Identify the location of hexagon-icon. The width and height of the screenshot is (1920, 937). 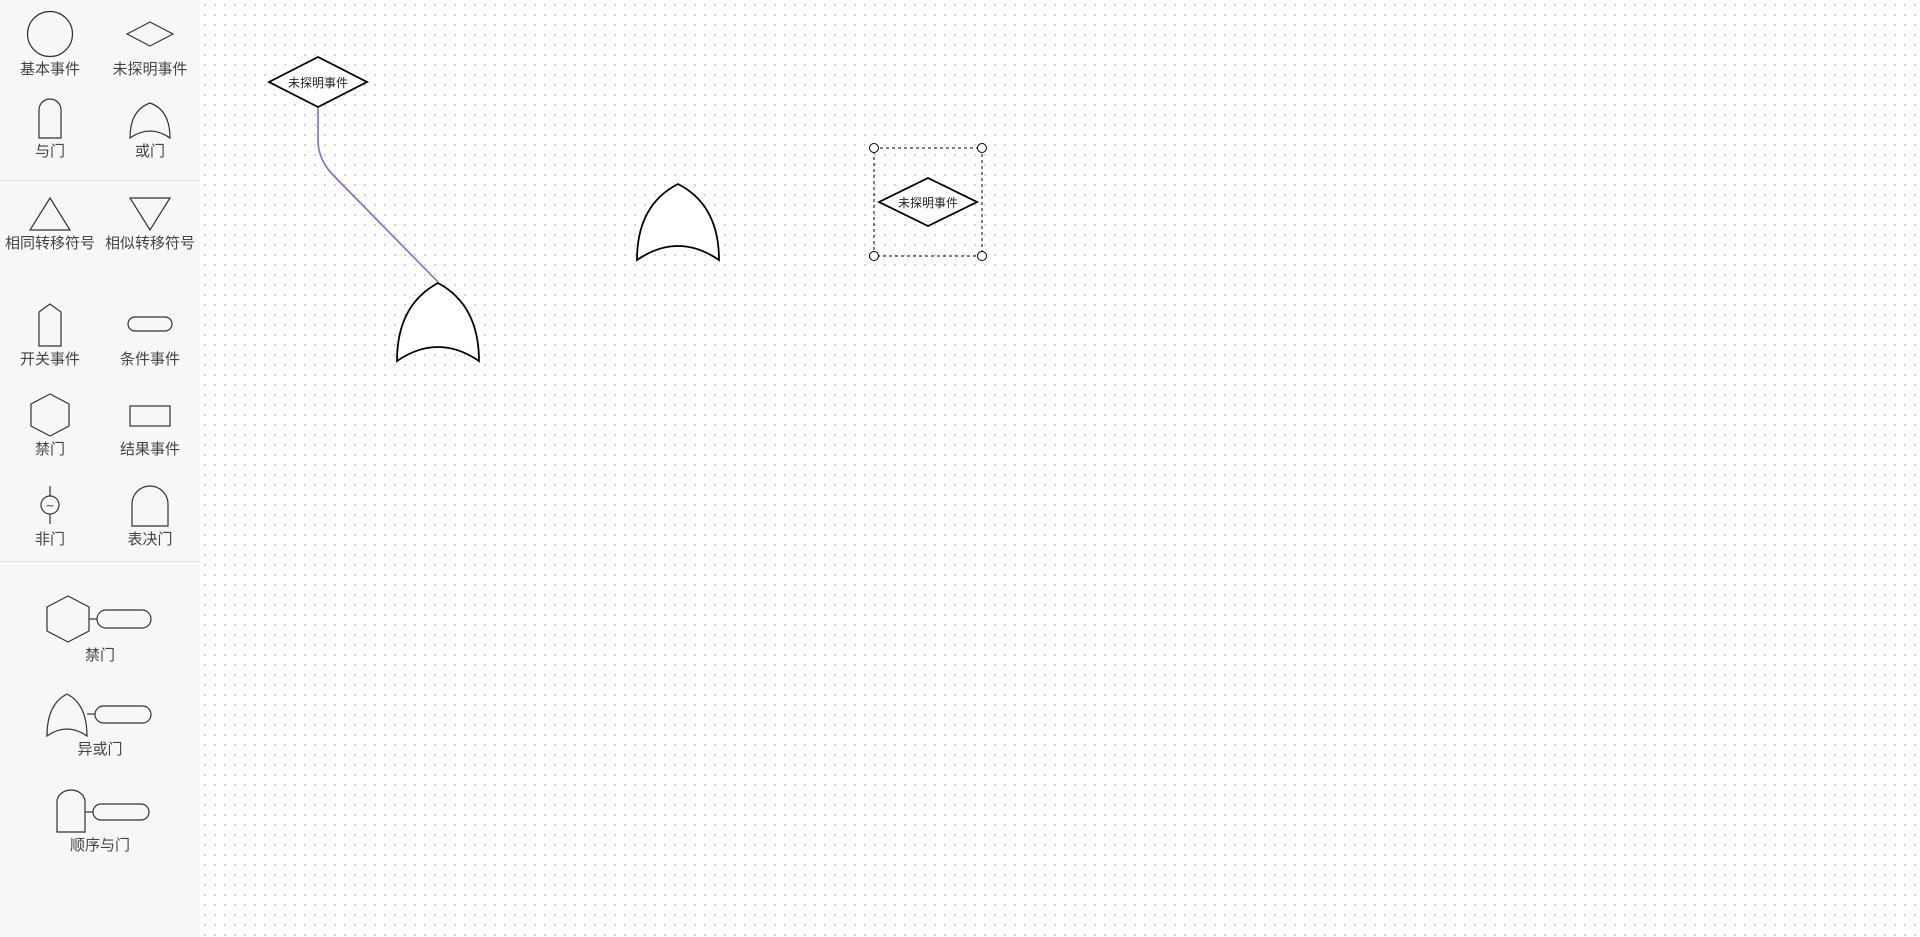
(50, 415).